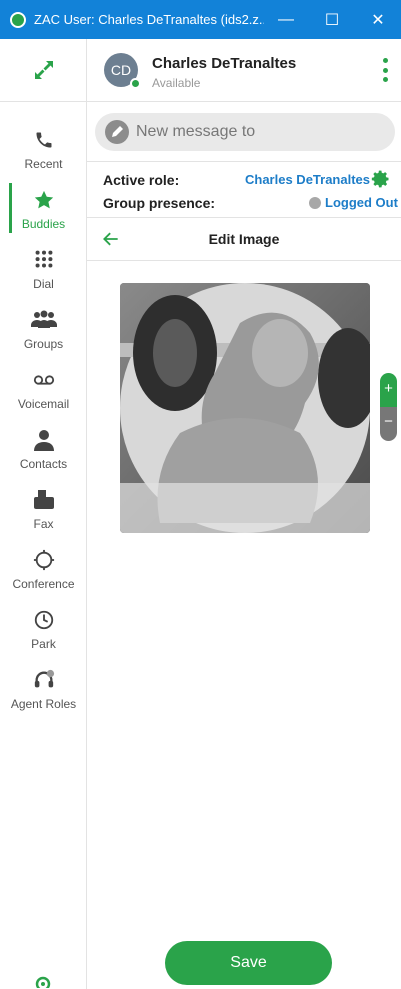 The height and width of the screenshot is (989, 401). I want to click on maximize-button: ☐, so click(332, 19).